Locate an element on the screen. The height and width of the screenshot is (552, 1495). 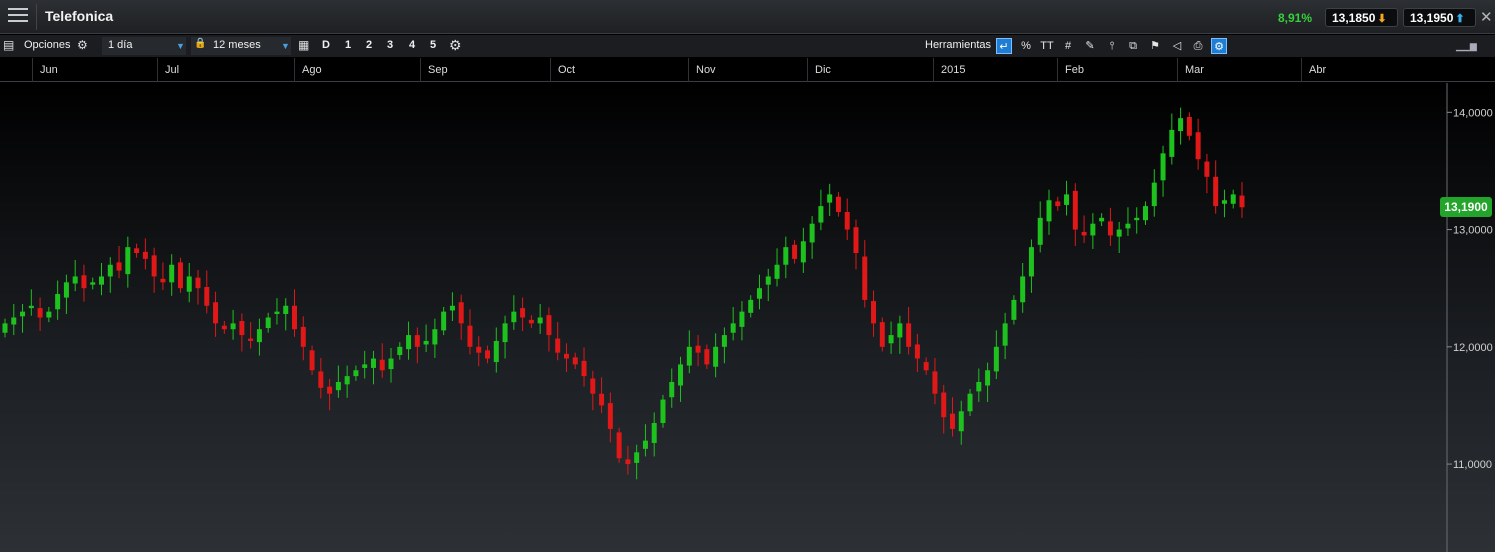
hamburger-menu-icon is located at coordinates (18, 16).